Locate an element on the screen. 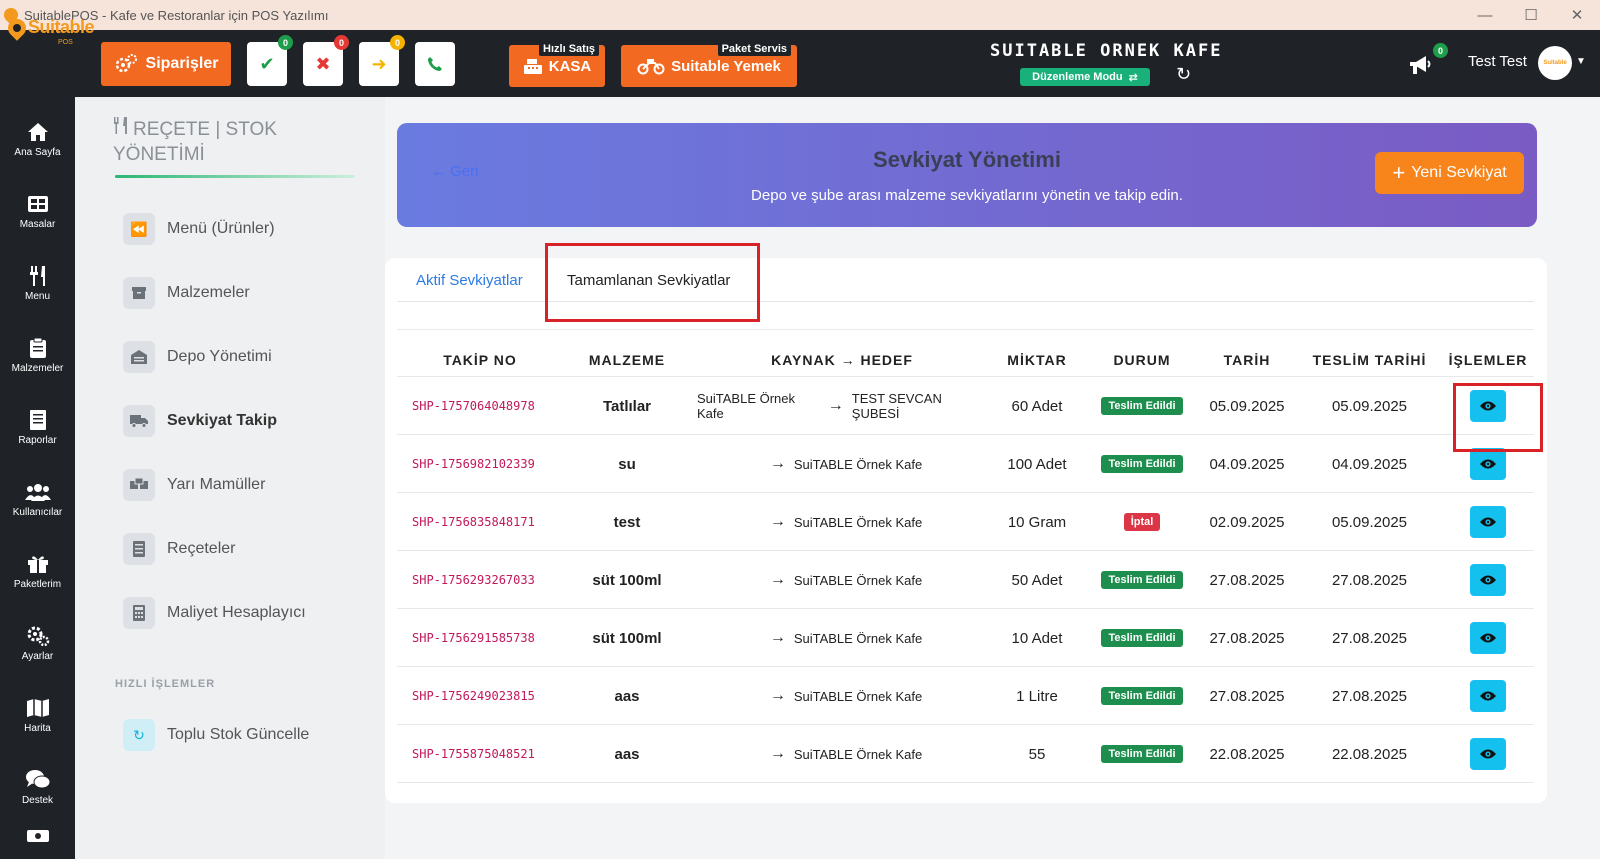  quantity: 60 Adet is located at coordinates (1037, 406).